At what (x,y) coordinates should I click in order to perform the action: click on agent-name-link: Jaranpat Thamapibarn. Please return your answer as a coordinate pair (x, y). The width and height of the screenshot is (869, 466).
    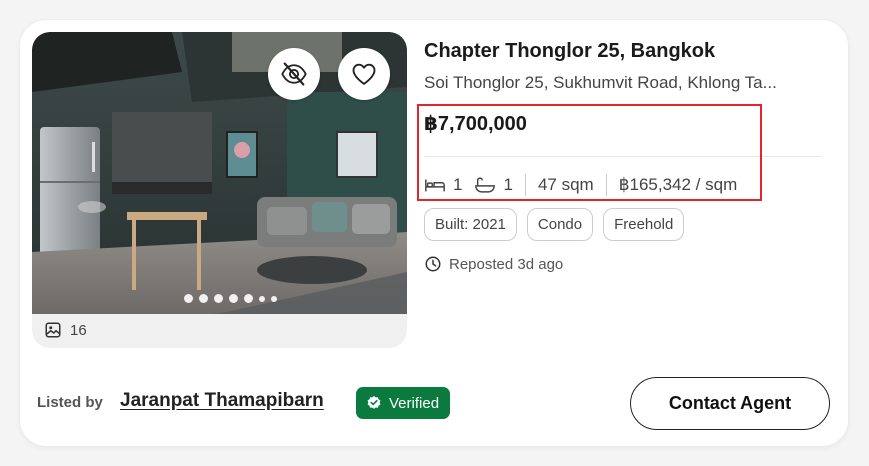
    Looking at the image, I should click on (222, 401).